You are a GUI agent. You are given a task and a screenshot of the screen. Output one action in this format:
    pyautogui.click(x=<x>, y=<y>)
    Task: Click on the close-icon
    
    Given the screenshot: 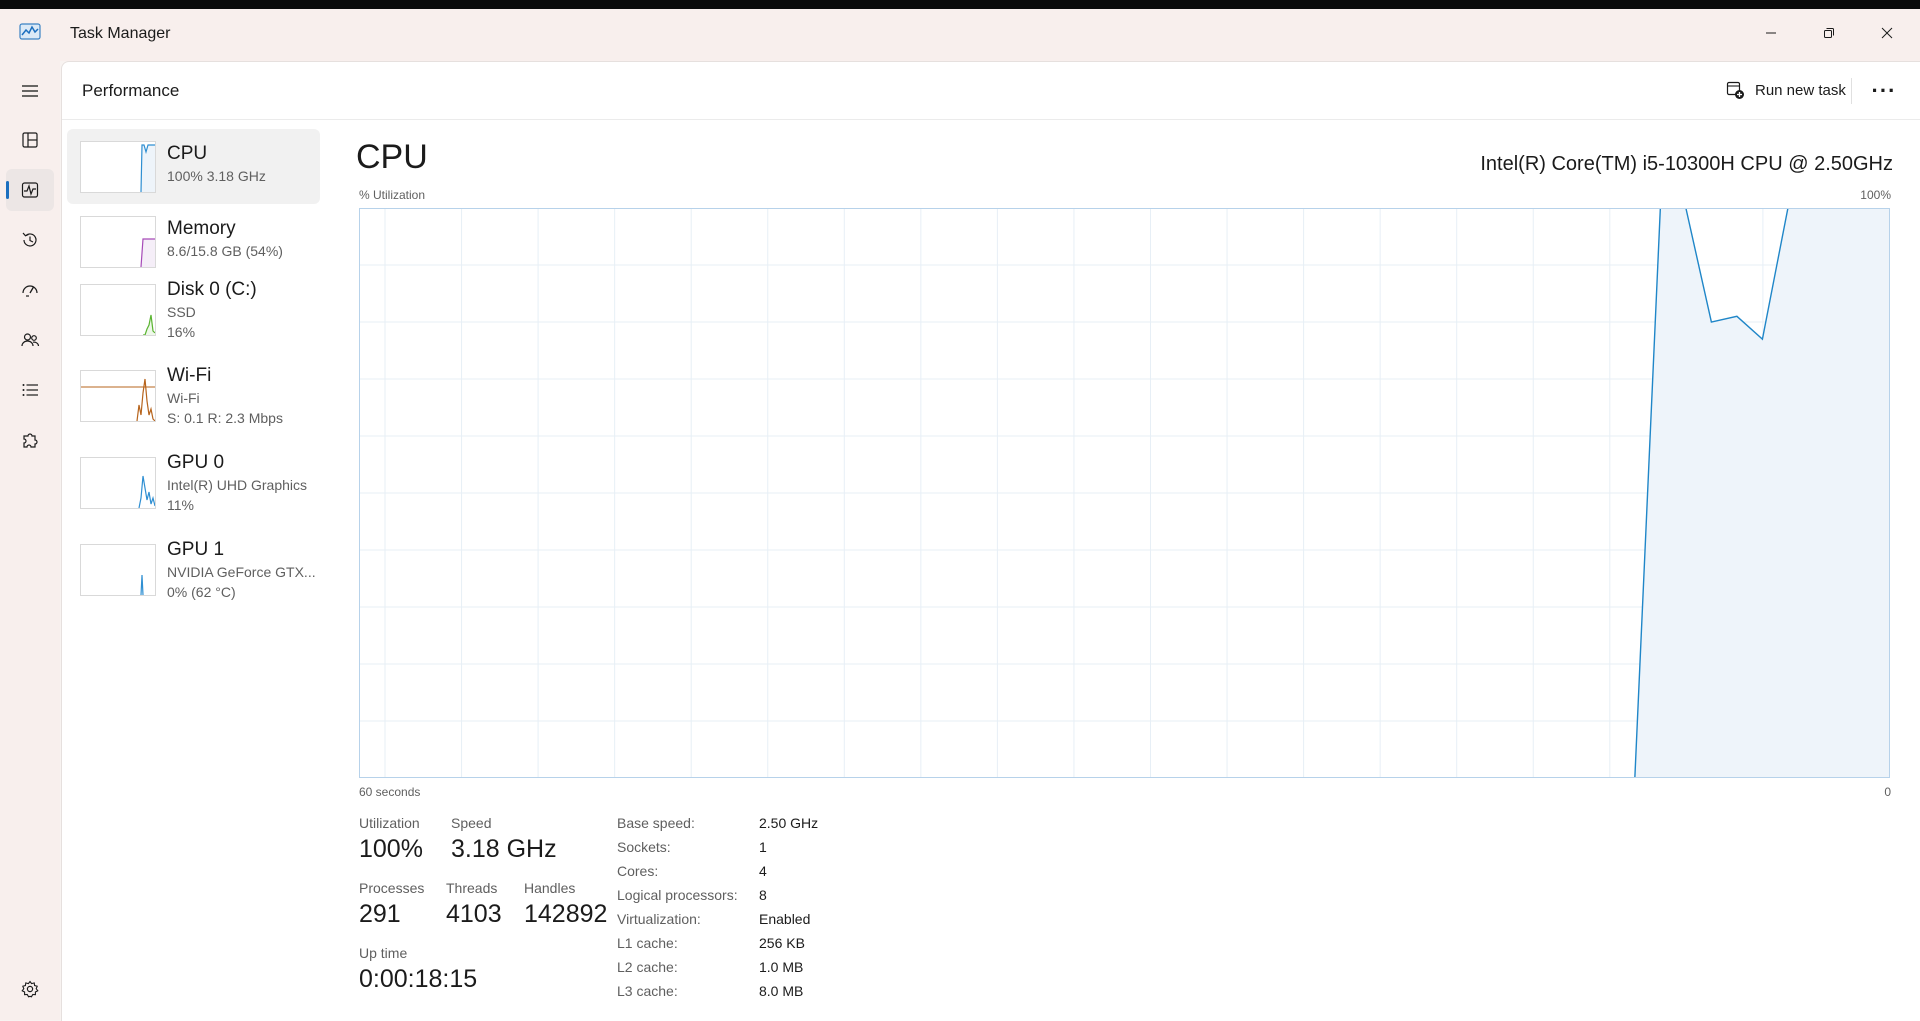 What is the action you would take?
    pyautogui.click(x=1887, y=33)
    